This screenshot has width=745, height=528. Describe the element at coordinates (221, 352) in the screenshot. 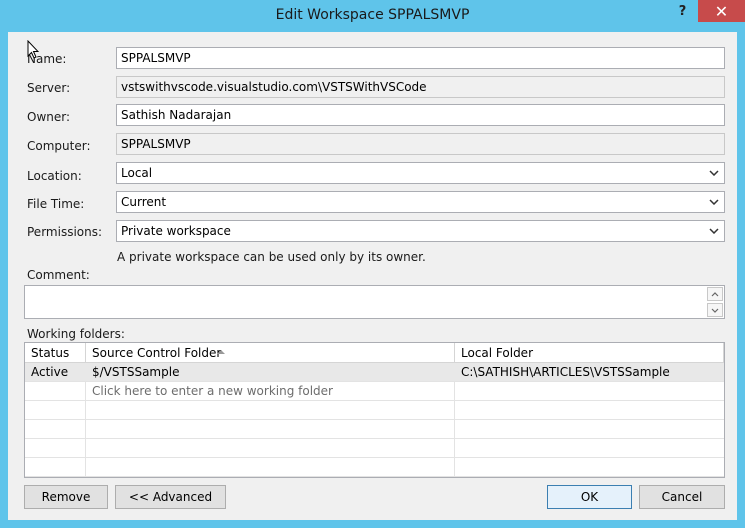

I see `sort-ascending-icon` at that location.